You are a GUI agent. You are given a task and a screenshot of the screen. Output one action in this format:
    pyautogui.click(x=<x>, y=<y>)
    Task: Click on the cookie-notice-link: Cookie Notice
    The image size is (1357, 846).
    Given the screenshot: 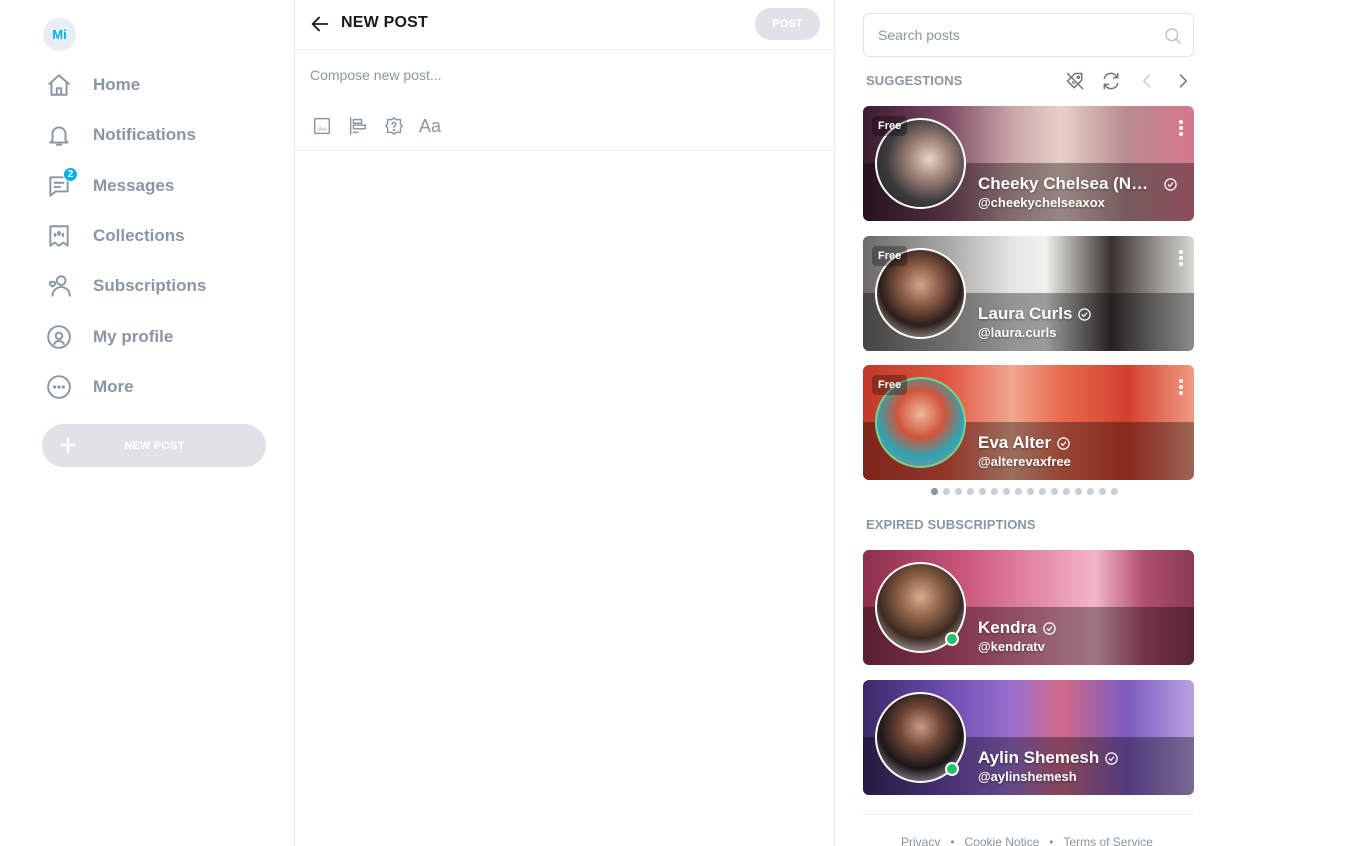 What is the action you would take?
    pyautogui.click(x=1002, y=840)
    